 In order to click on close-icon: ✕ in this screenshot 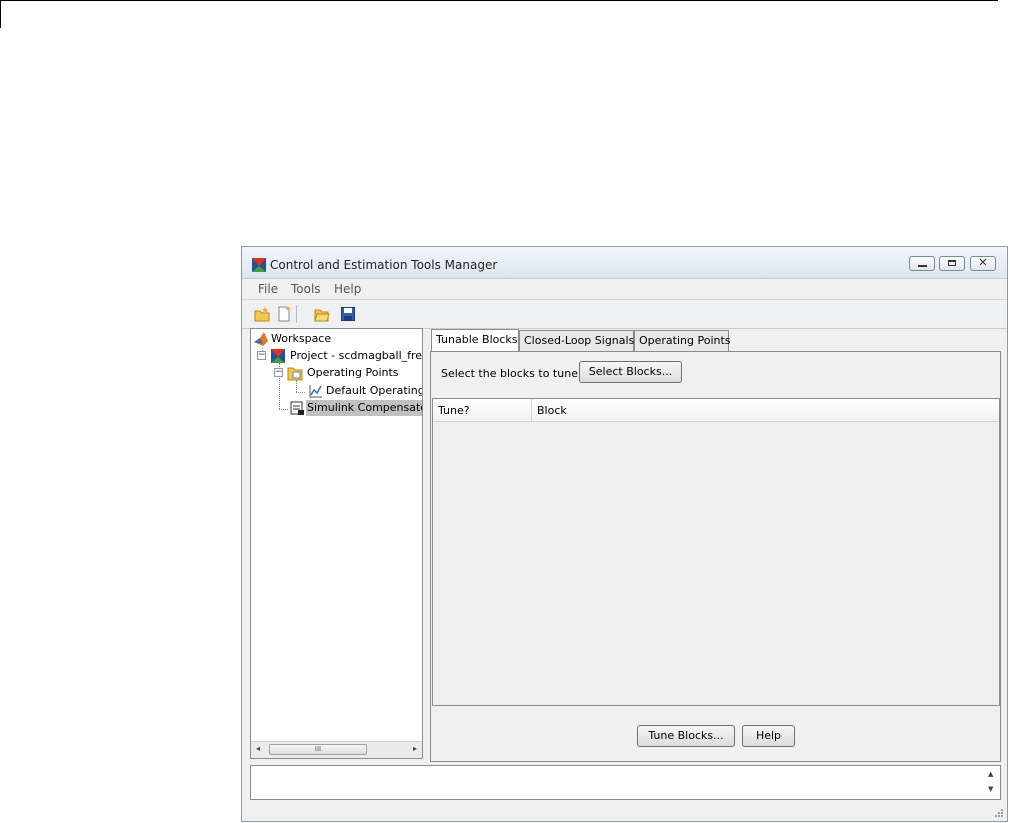, I will do `click(983, 262)`.